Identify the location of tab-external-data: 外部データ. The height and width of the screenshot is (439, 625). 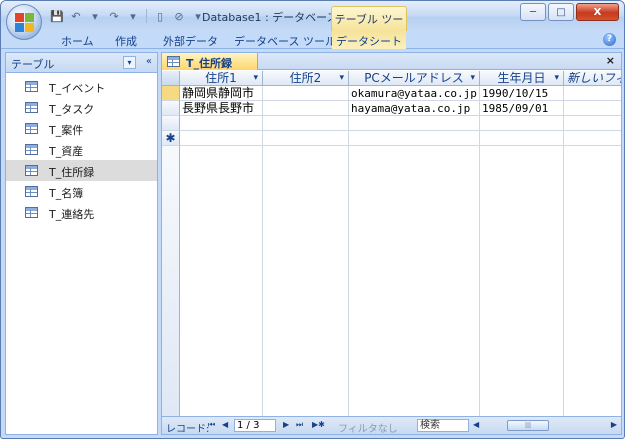
(190, 41).